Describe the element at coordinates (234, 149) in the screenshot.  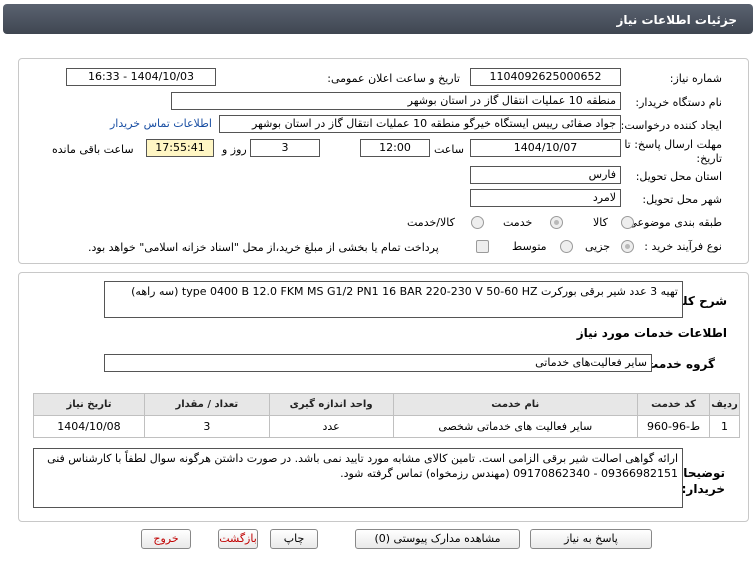
I see `days-label: روز و` at that location.